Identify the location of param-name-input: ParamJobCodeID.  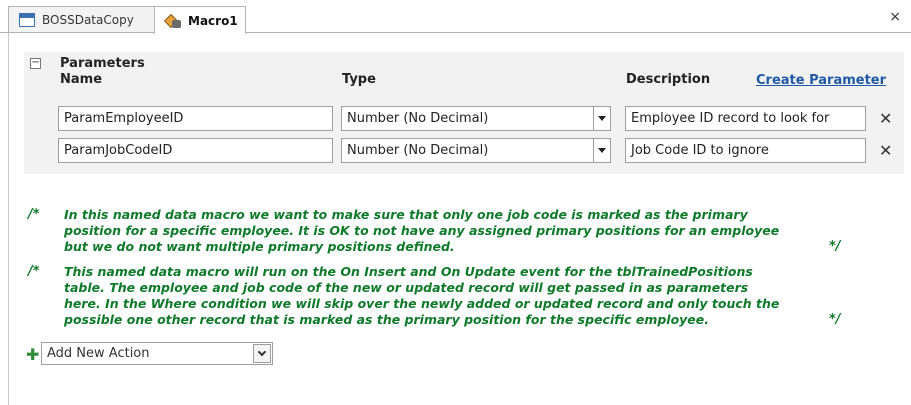
(195, 150).